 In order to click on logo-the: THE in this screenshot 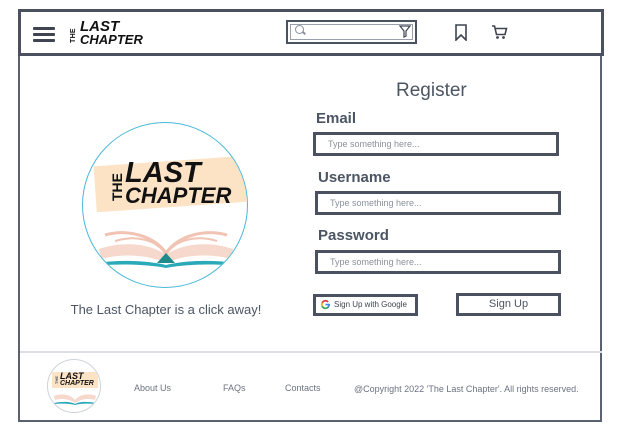, I will do `click(117, 187)`.